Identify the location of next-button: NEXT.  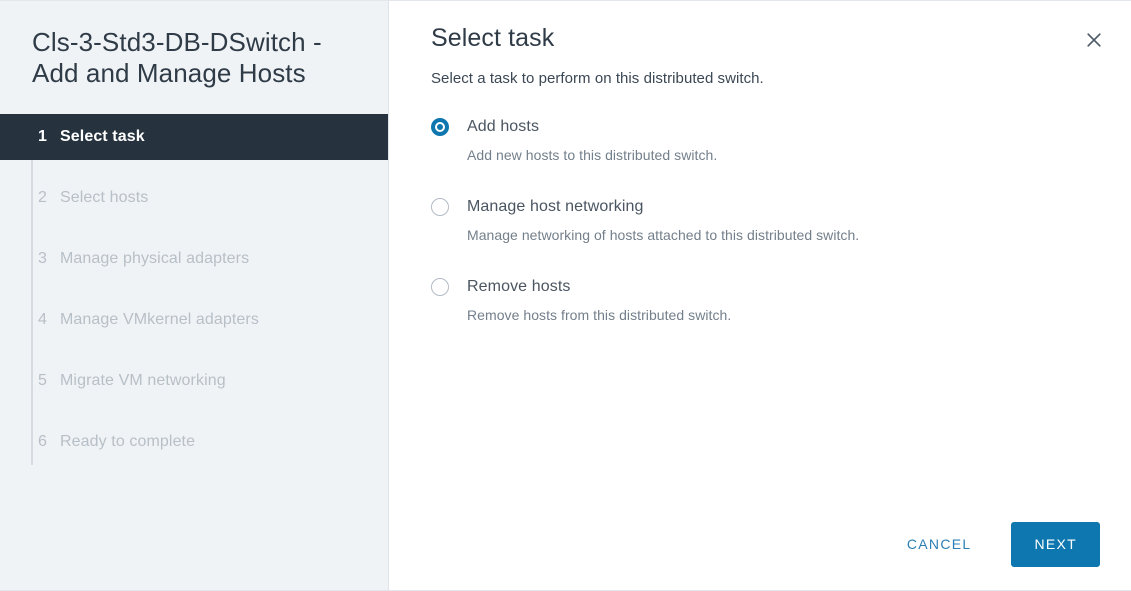
(1055, 544).